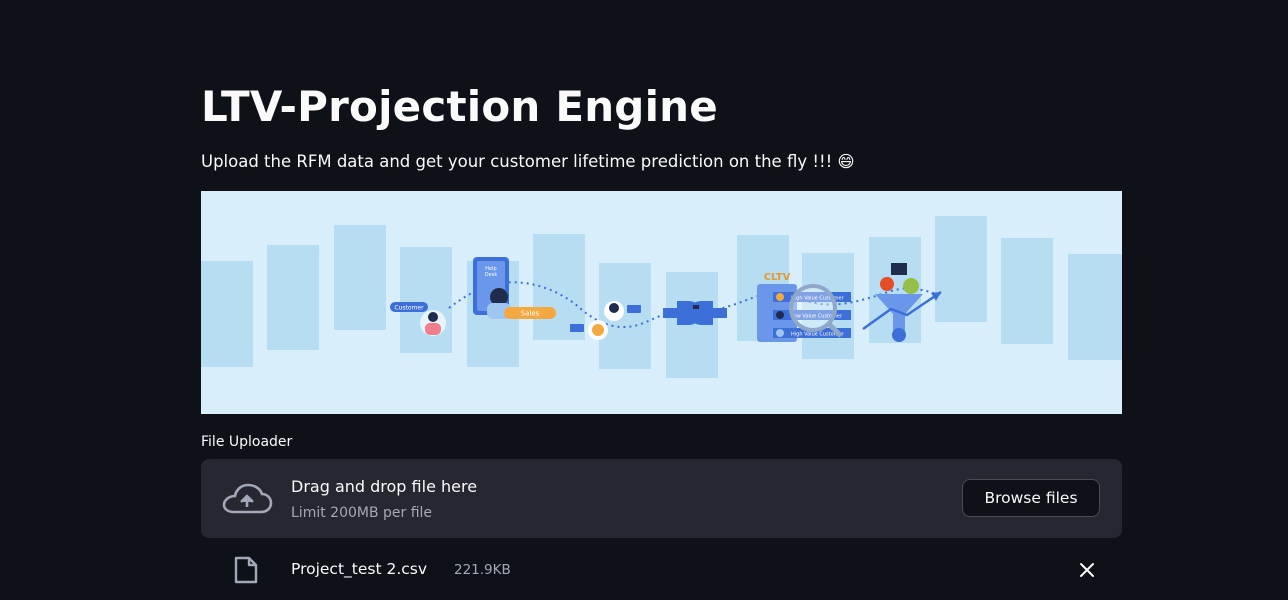  What do you see at coordinates (247, 498) in the screenshot?
I see `cloud-upload-icon` at bounding box center [247, 498].